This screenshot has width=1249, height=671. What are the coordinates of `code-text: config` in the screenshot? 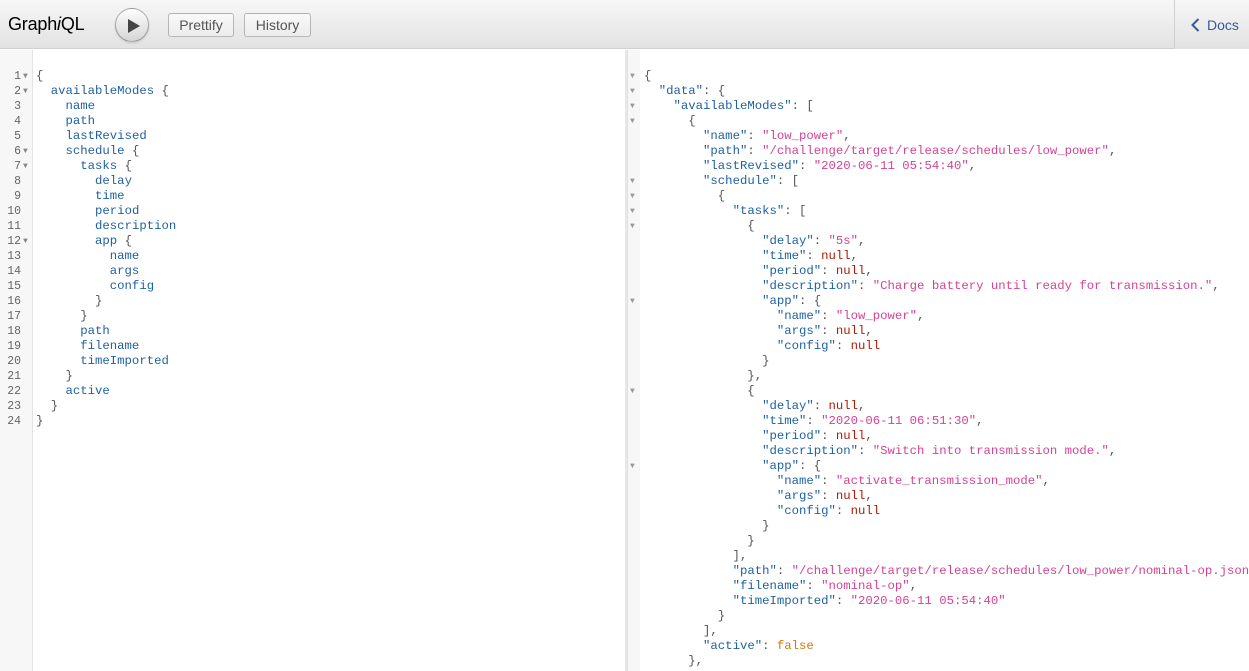 It's located at (95, 286).